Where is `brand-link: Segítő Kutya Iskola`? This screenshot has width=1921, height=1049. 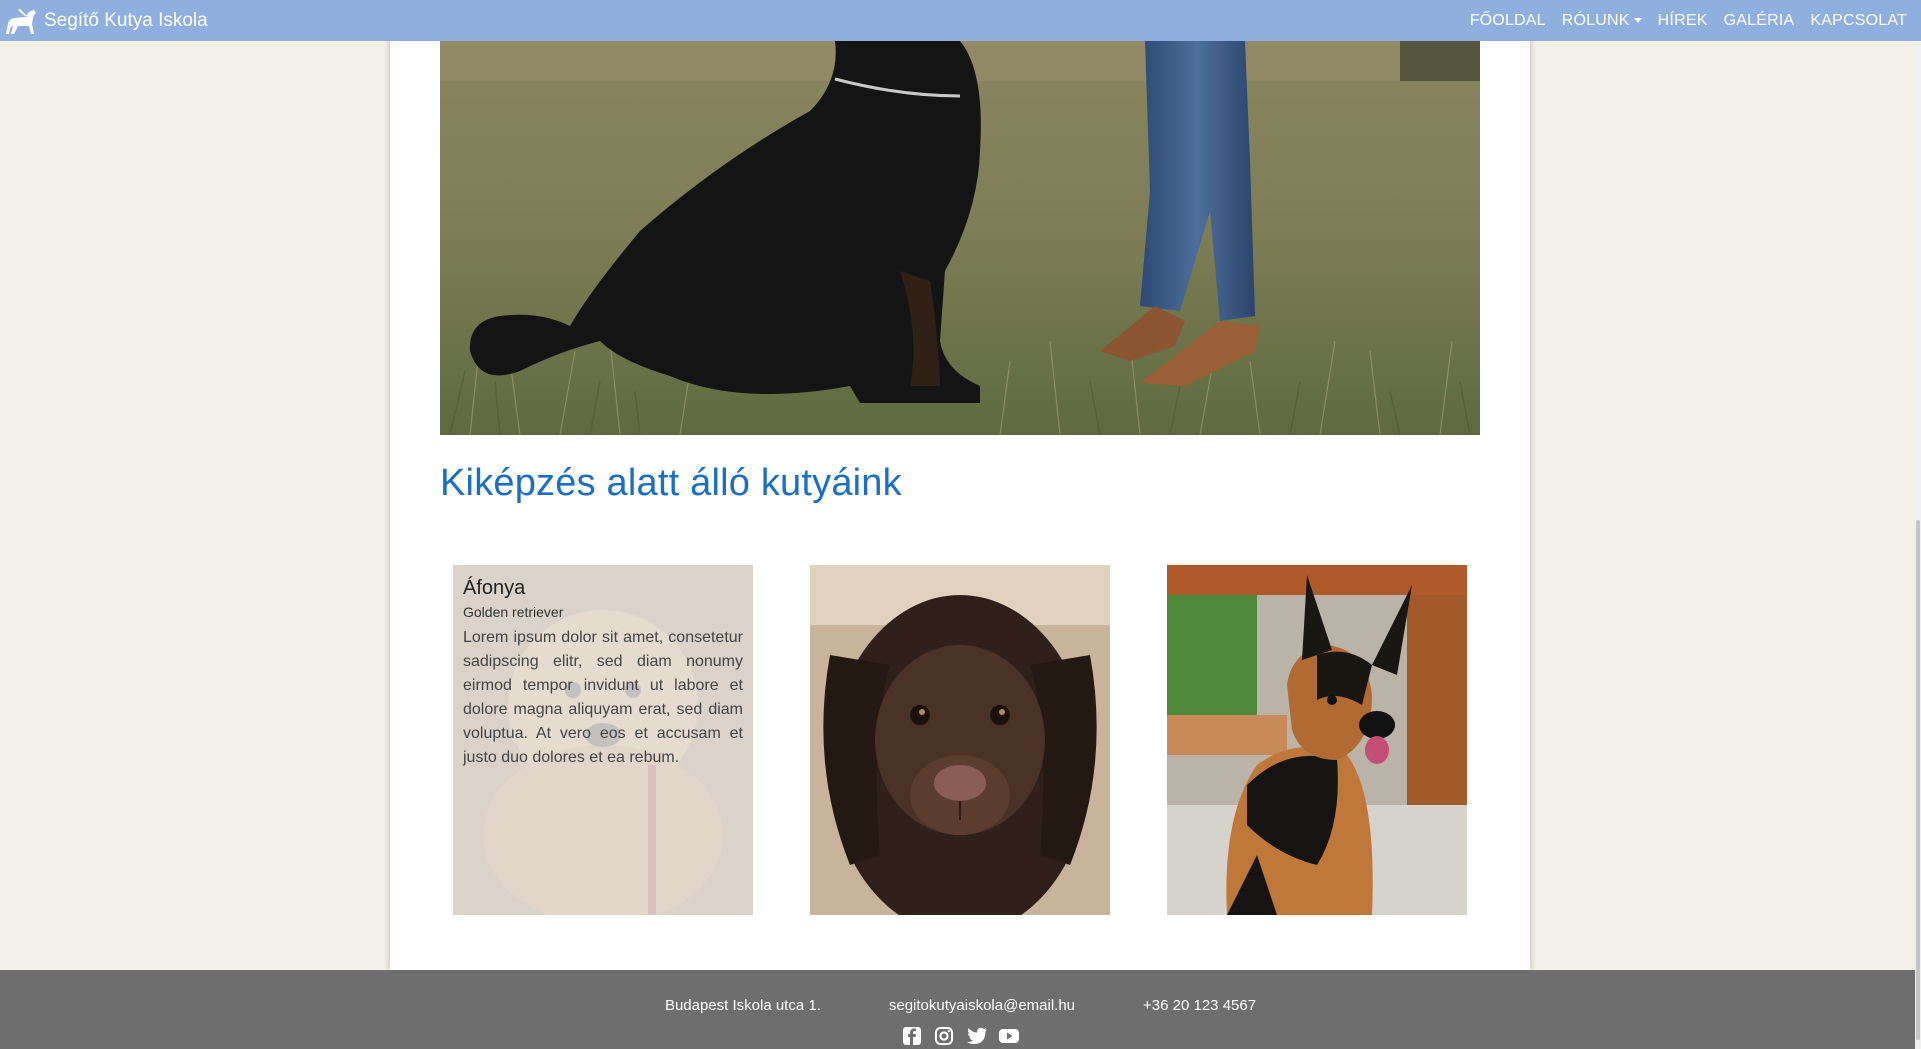
brand-link: Segítő Kutya Iskola is located at coordinates (104, 21).